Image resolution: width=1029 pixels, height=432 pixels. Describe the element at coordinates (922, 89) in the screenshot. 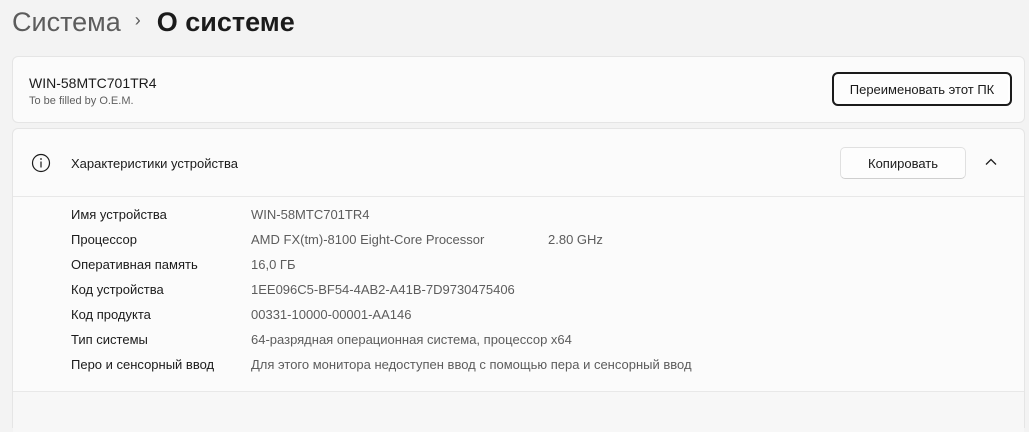

I see `rename-pc-button: Переименовать этот ПК` at that location.